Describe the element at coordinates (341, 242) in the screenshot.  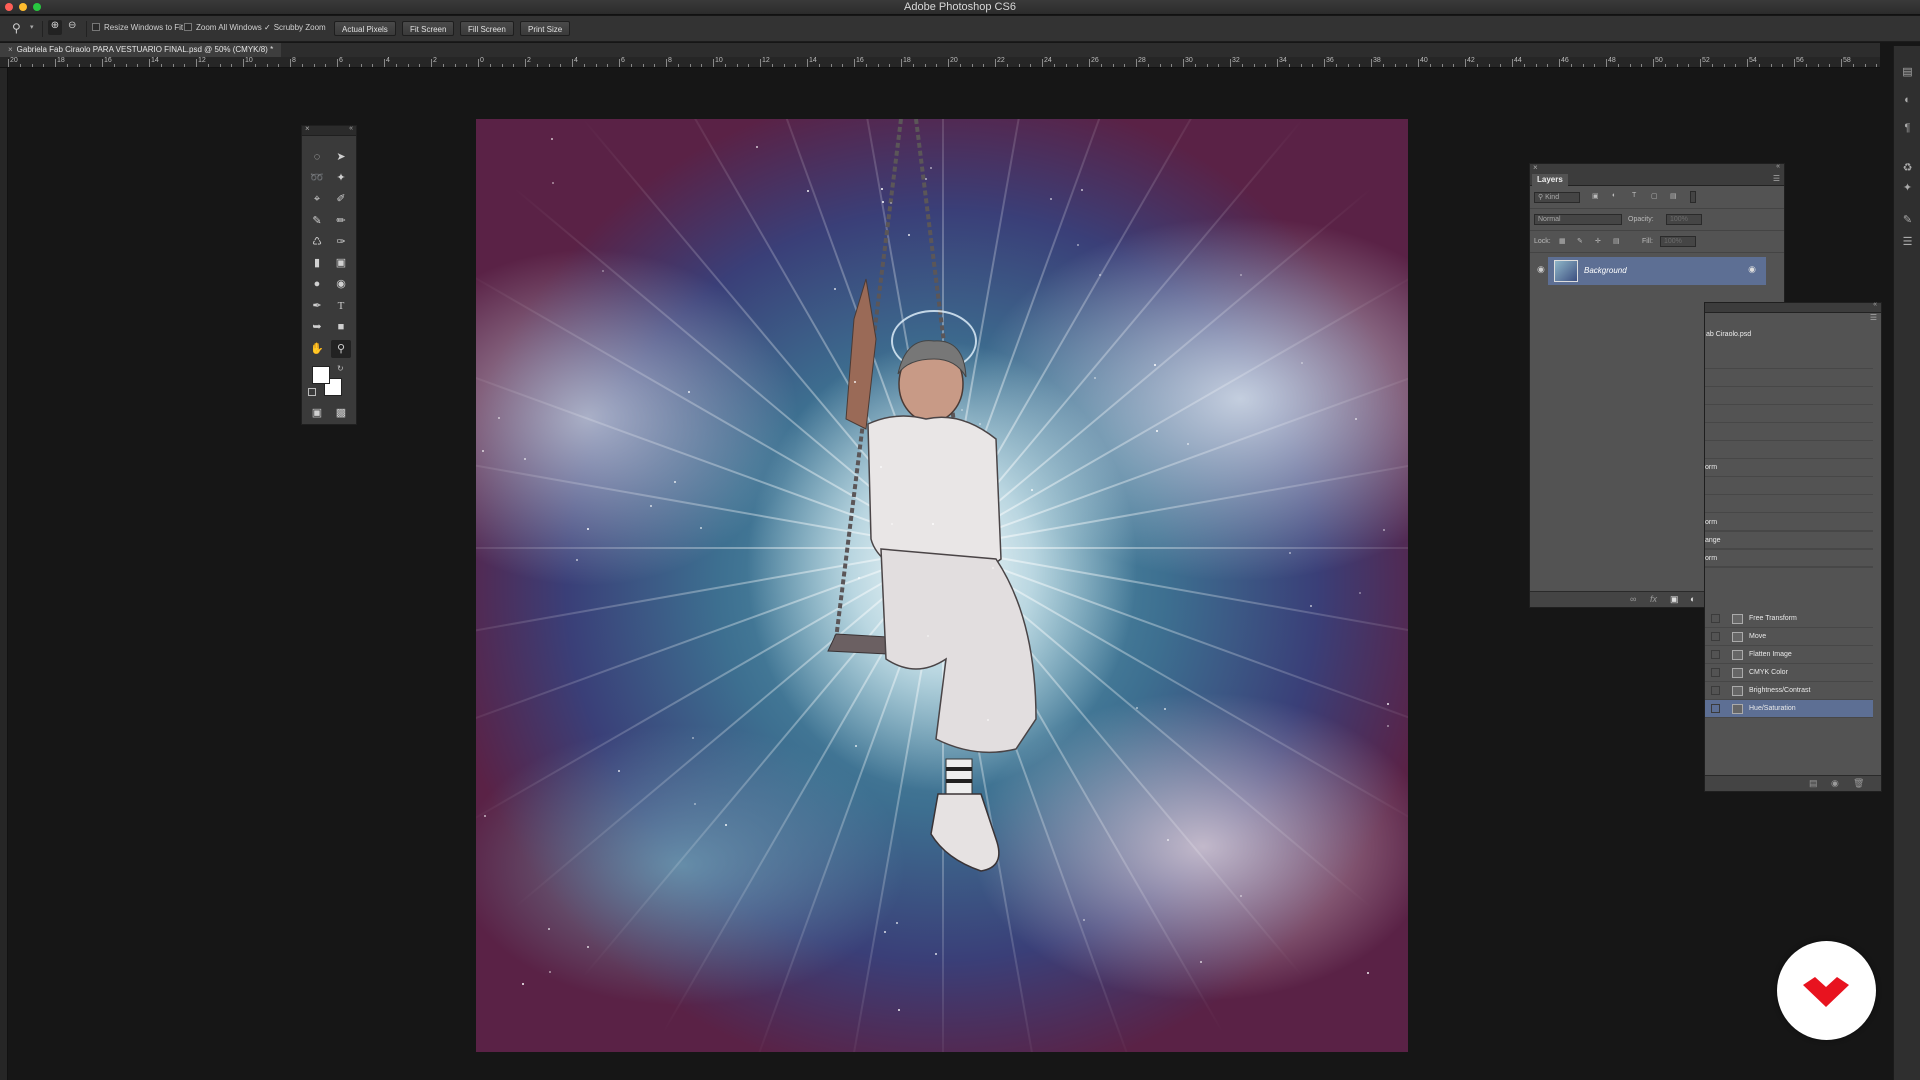
I see `history-brush-icon: ✑` at that location.